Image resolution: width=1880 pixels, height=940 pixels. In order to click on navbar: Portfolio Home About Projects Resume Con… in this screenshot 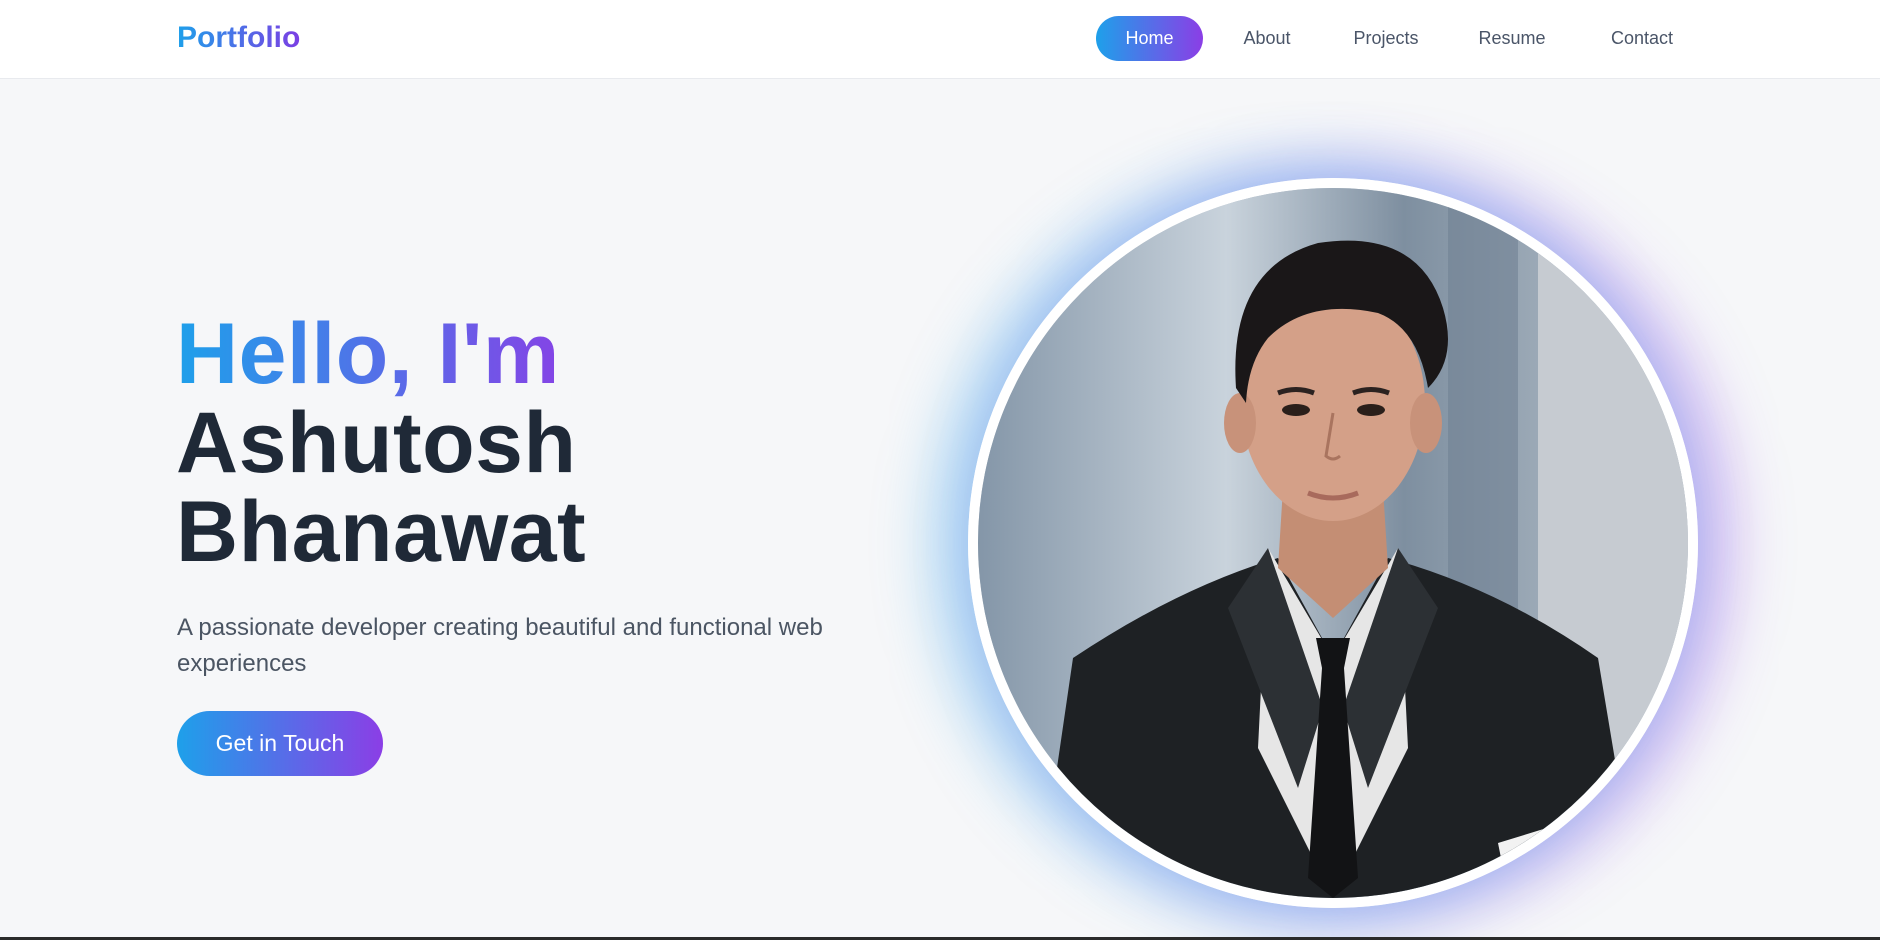, I will do `click(940, 39)`.